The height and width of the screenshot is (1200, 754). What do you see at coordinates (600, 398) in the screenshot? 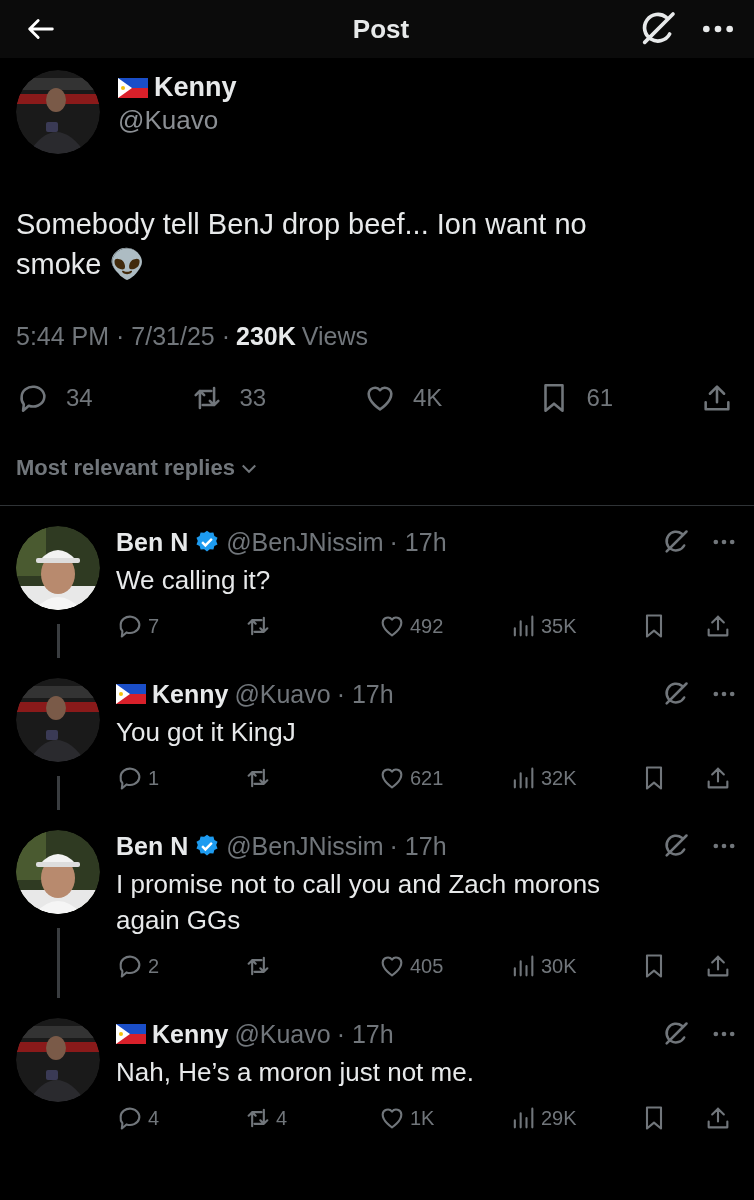
I see `bookmark-count: 61` at bounding box center [600, 398].